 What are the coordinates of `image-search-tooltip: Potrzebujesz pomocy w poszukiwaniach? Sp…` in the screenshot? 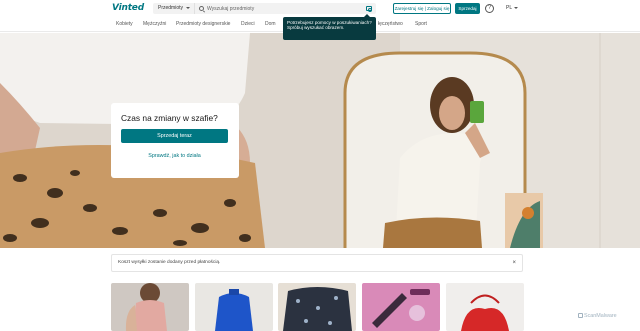 It's located at (329, 27).